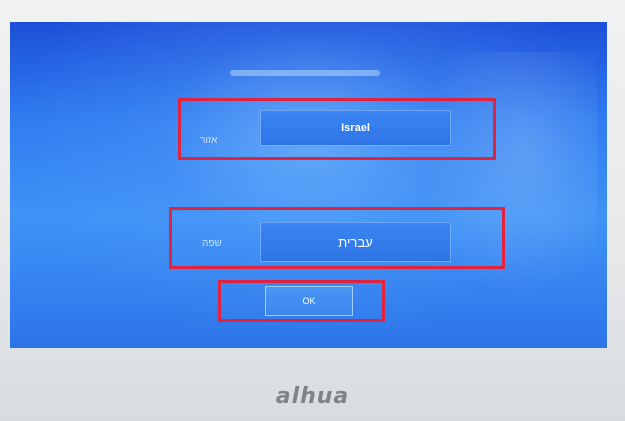 This screenshot has height=421, width=625. I want to click on brand-logo: alhua, so click(312, 396).